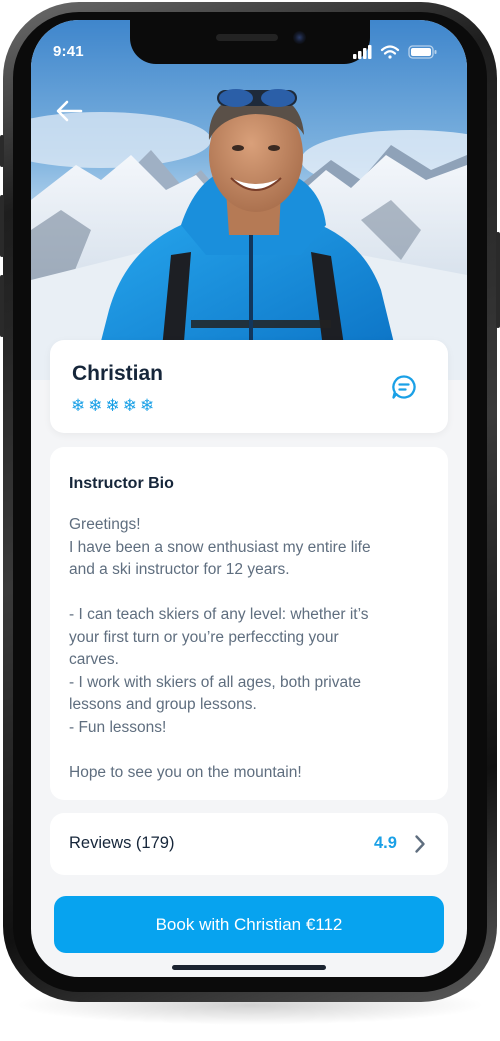 This screenshot has height=1041, width=500. I want to click on back-button, so click(71, 111).